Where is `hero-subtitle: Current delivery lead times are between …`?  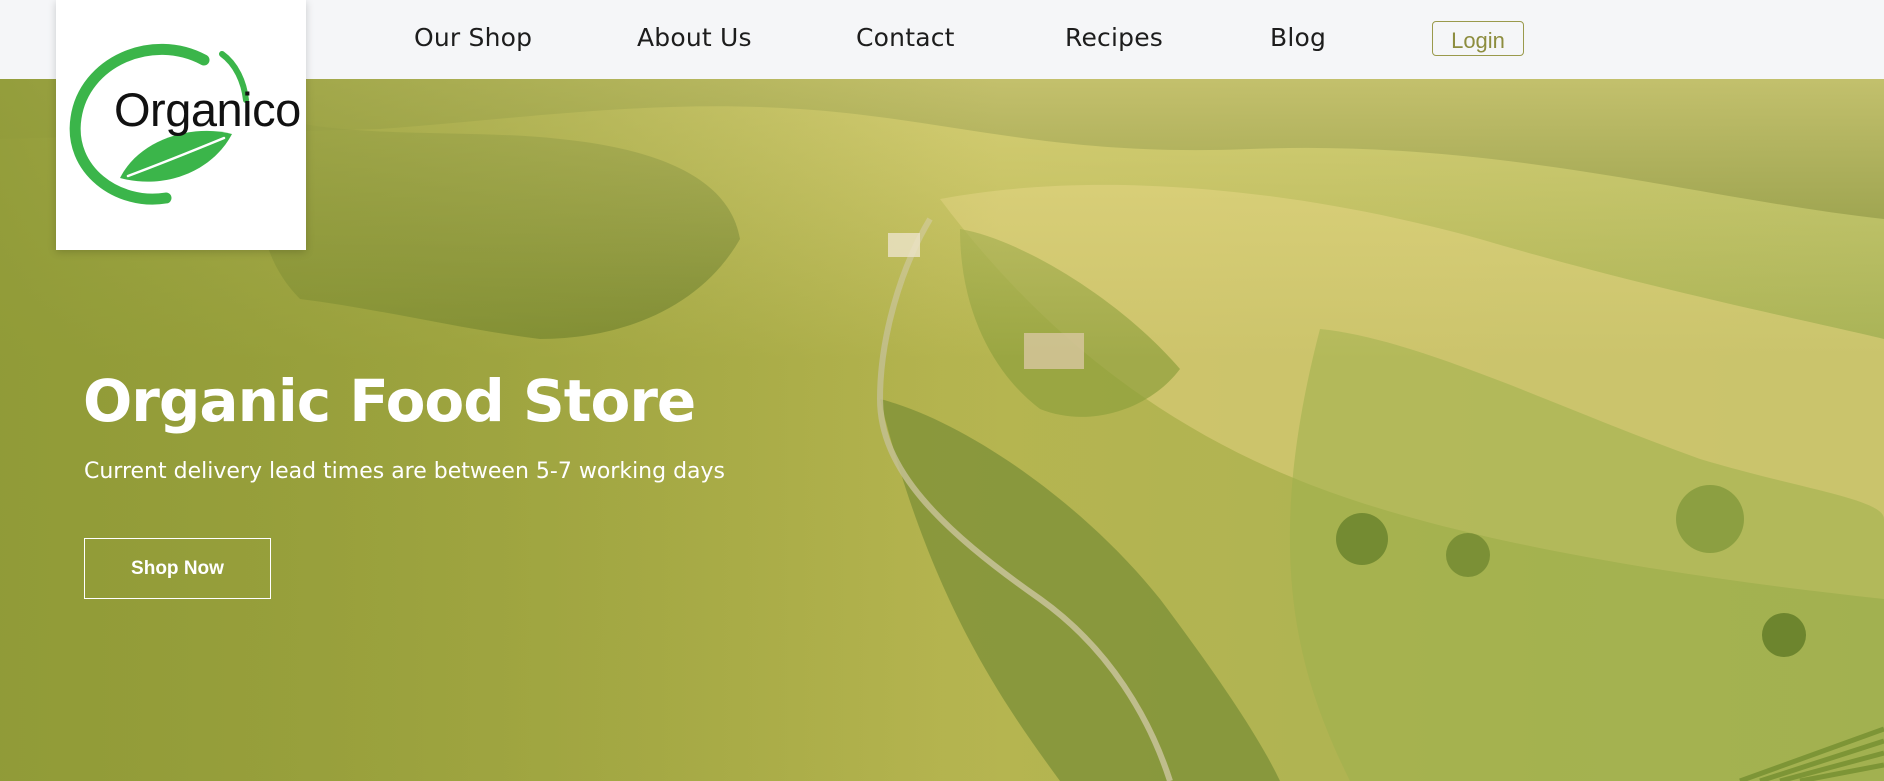 hero-subtitle: Current delivery lead times are between … is located at coordinates (405, 471).